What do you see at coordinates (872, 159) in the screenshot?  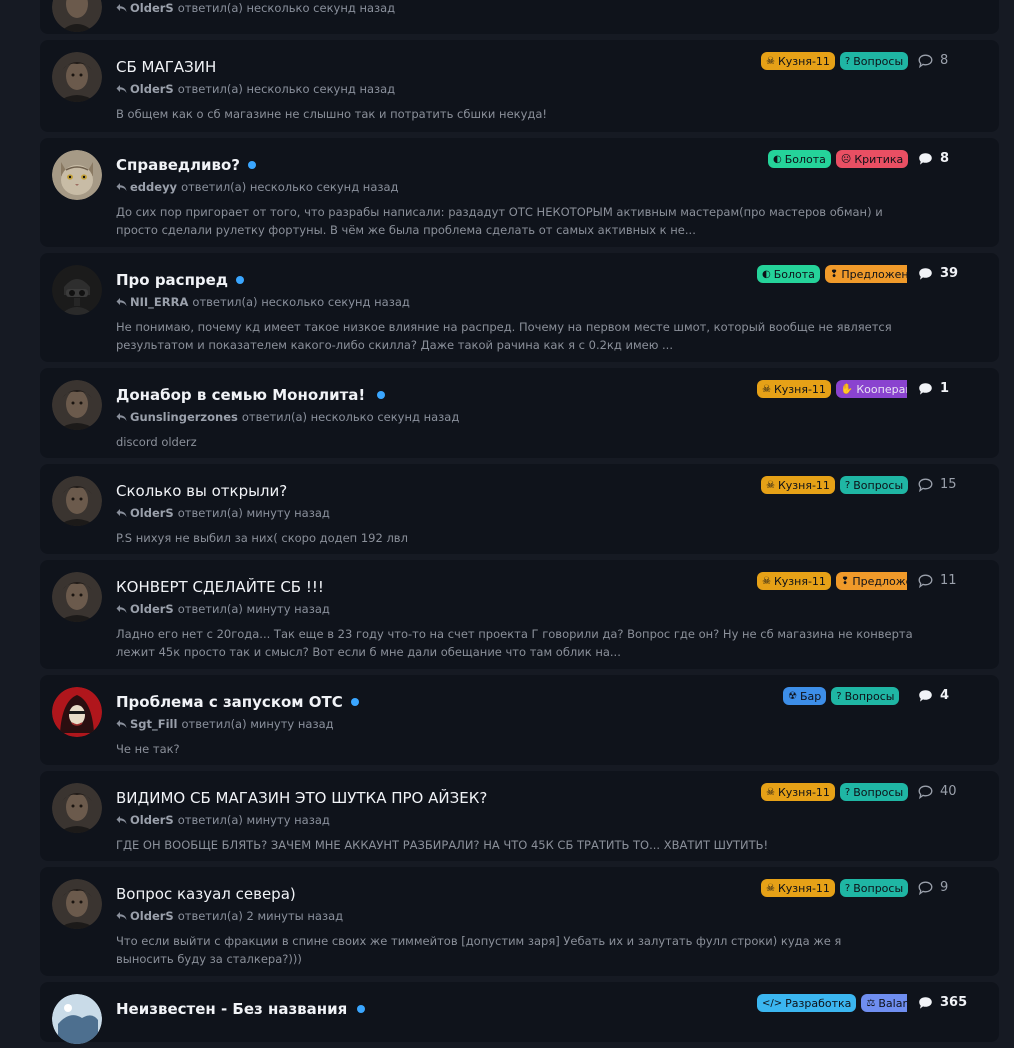 I see `tag-kritika: ☹ Критика` at bounding box center [872, 159].